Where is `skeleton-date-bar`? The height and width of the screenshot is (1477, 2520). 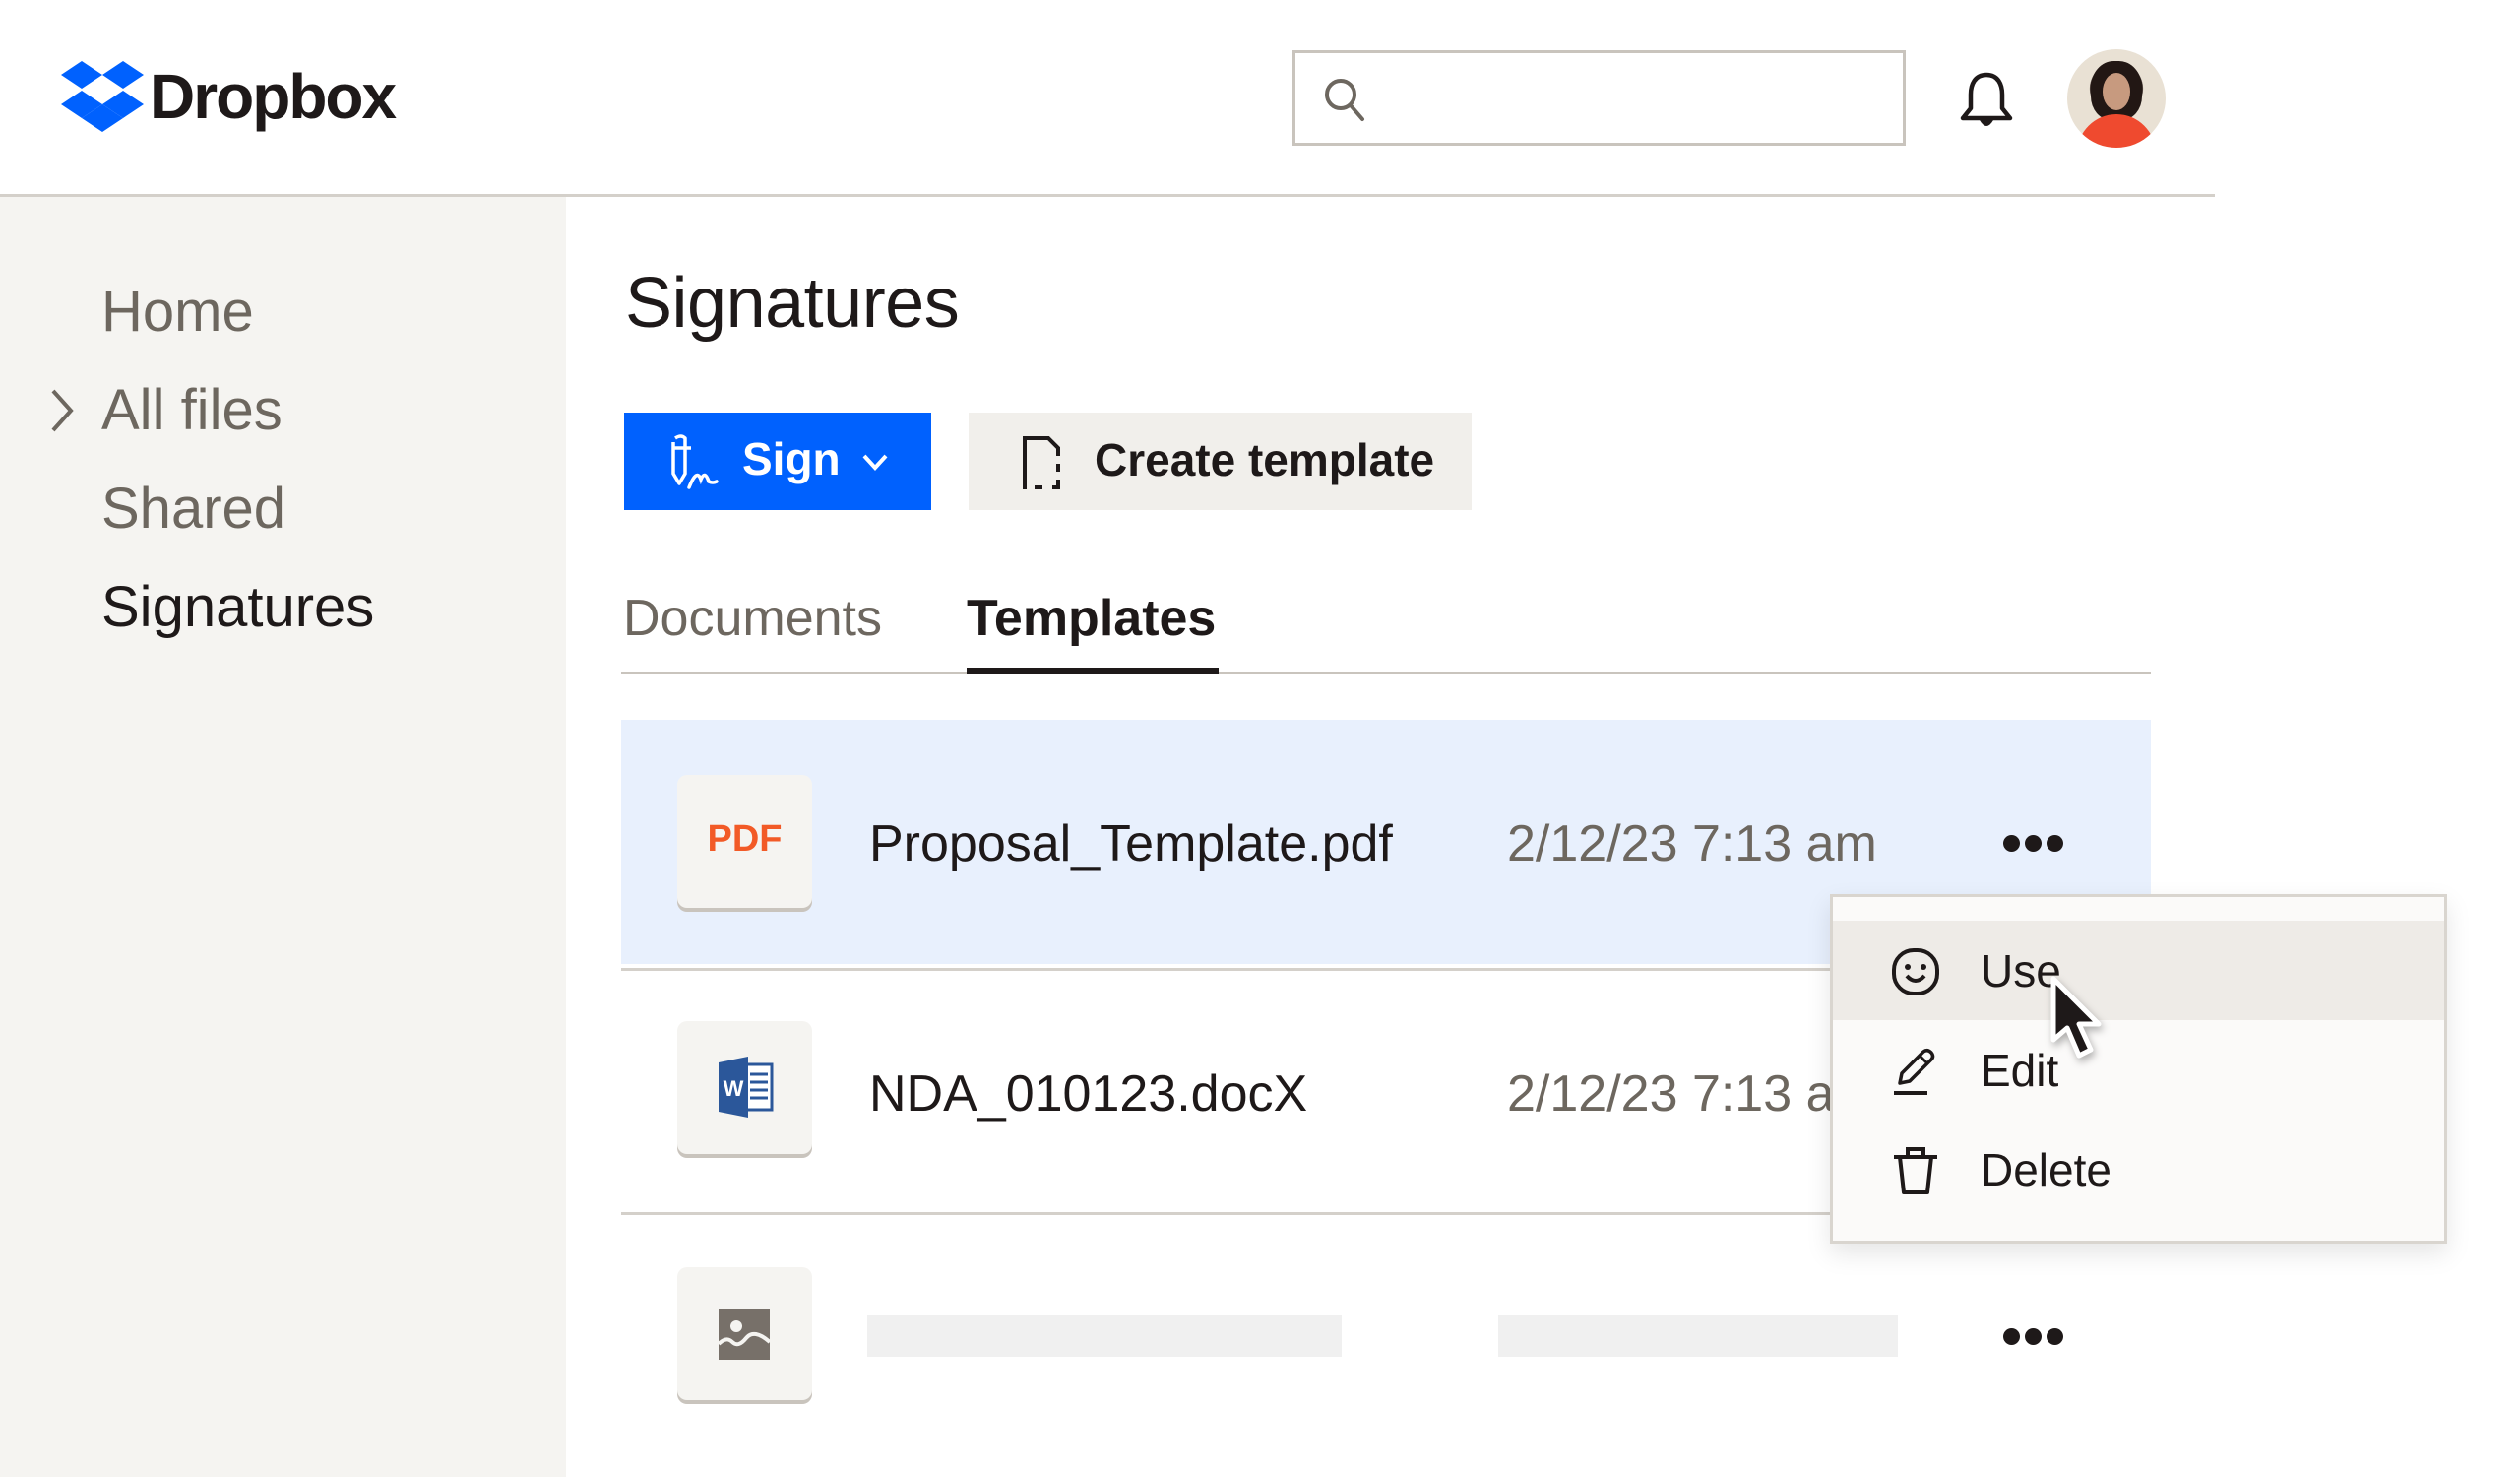
skeleton-date-bar is located at coordinates (1698, 1336).